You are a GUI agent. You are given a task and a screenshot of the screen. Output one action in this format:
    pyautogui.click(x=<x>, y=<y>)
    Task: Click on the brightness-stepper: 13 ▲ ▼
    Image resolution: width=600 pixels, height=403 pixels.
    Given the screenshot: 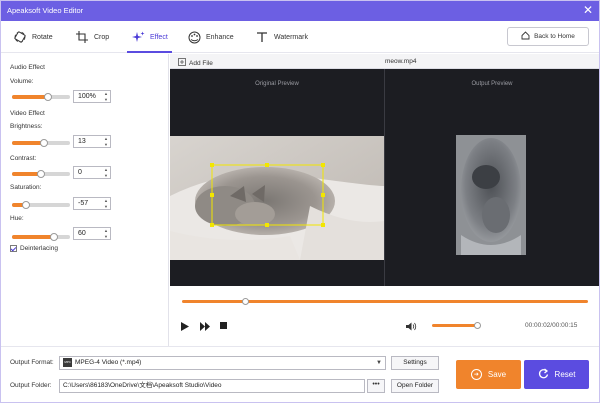 What is the action you would take?
    pyautogui.click(x=92, y=141)
    